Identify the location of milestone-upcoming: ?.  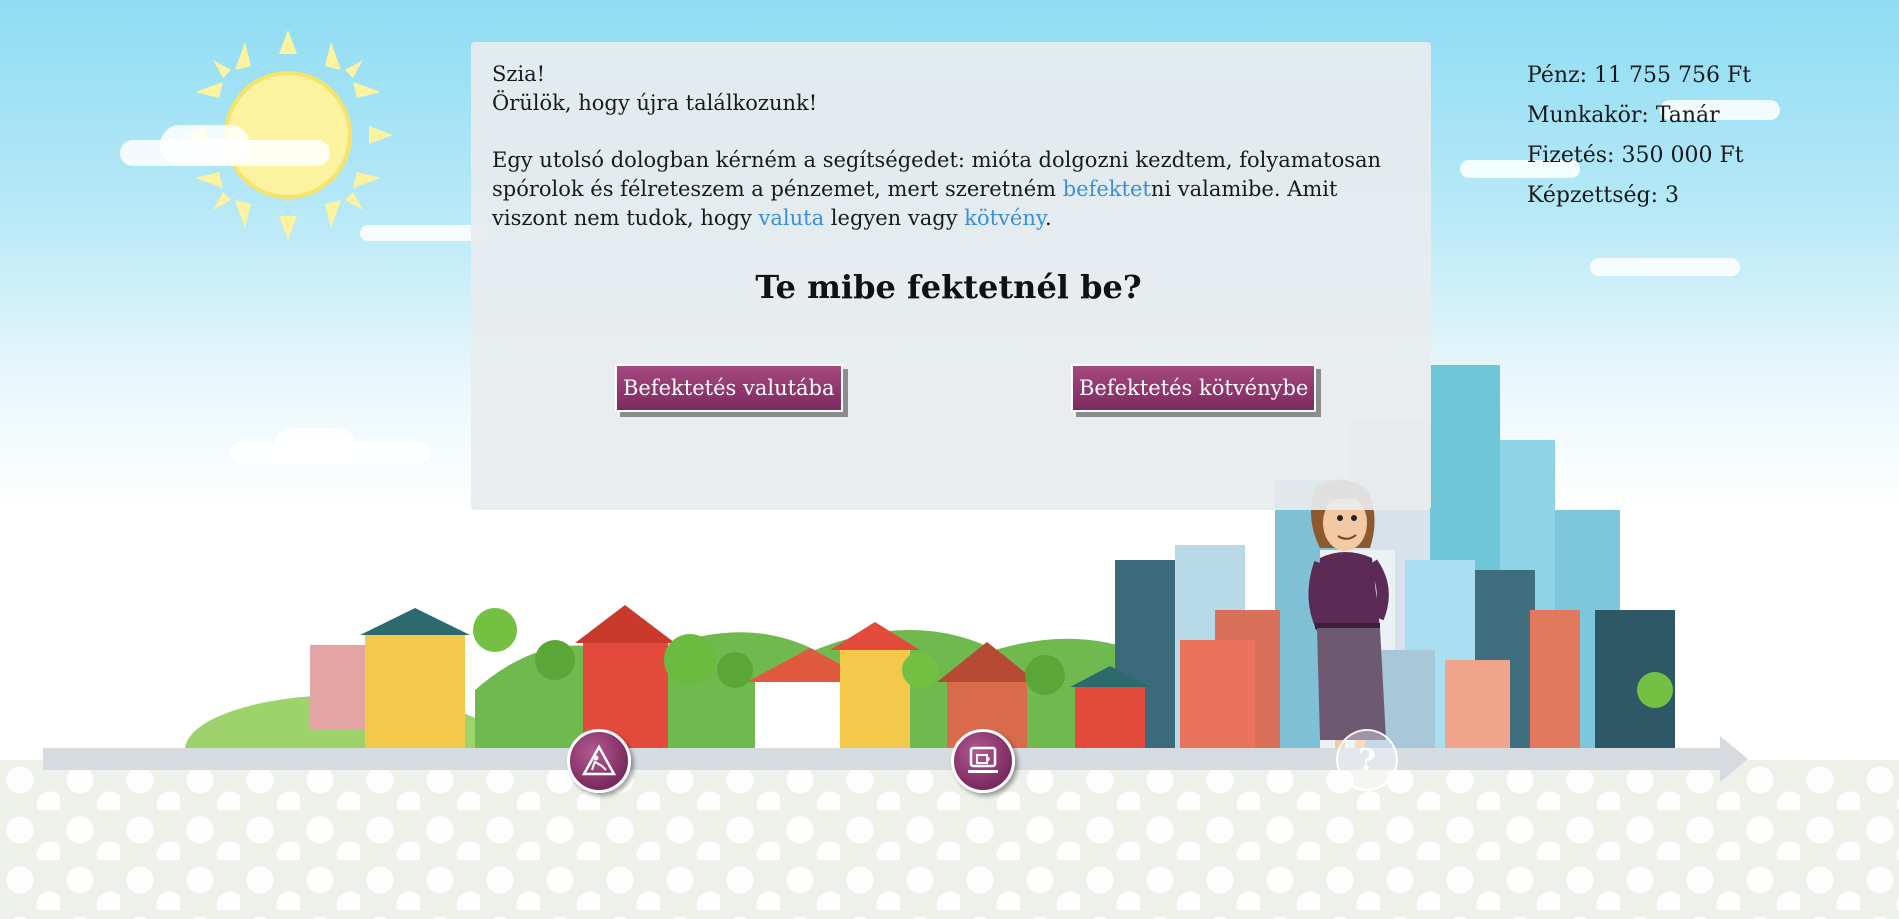
(1367, 760).